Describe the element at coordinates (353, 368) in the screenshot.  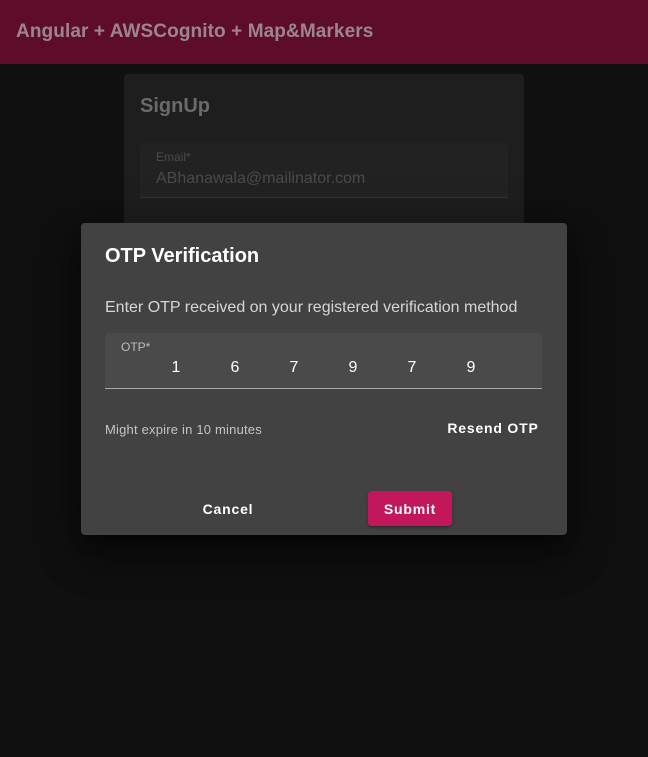
I see `otp-digit-4: 9` at that location.